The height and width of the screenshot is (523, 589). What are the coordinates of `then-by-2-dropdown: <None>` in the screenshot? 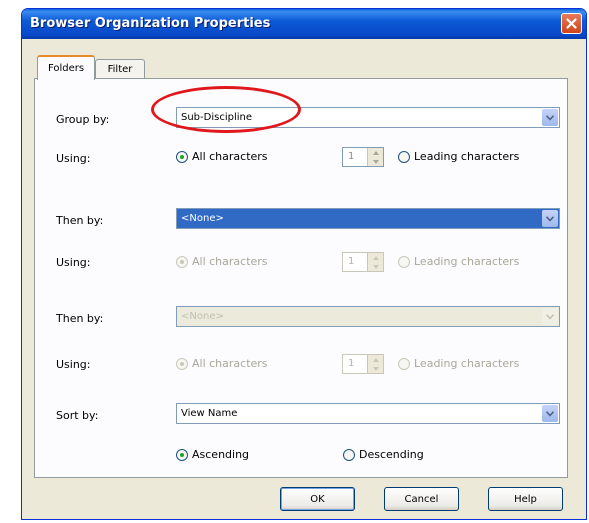 It's located at (368, 316).